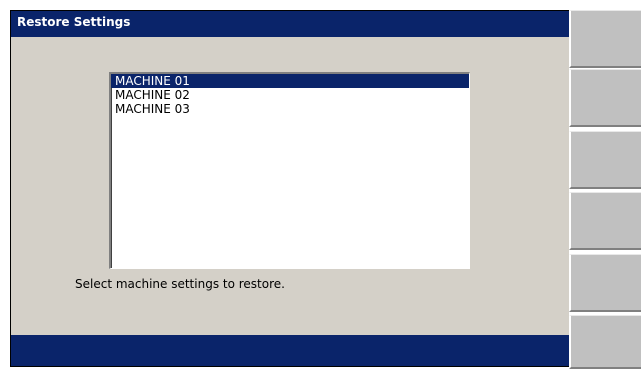 This screenshot has height=369, width=641. I want to click on instruction-text: Select machine settings to restore., so click(180, 284).